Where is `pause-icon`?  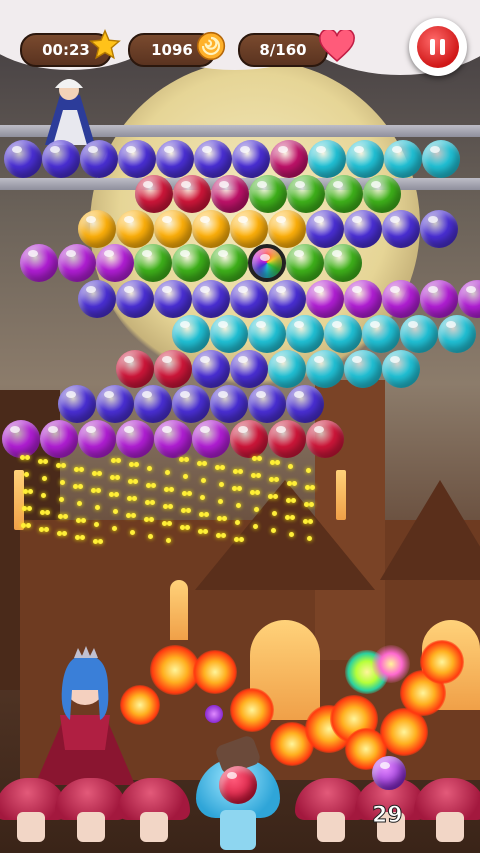
pause-icon is located at coordinates (438, 47).